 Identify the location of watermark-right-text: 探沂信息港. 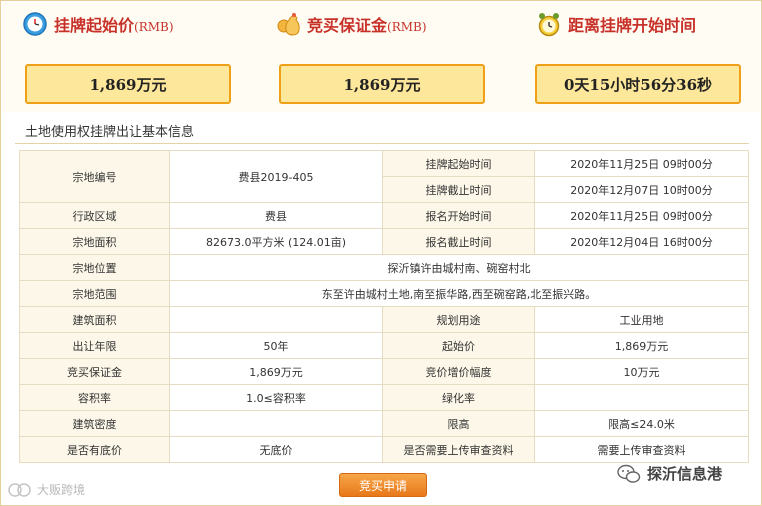
(685, 474).